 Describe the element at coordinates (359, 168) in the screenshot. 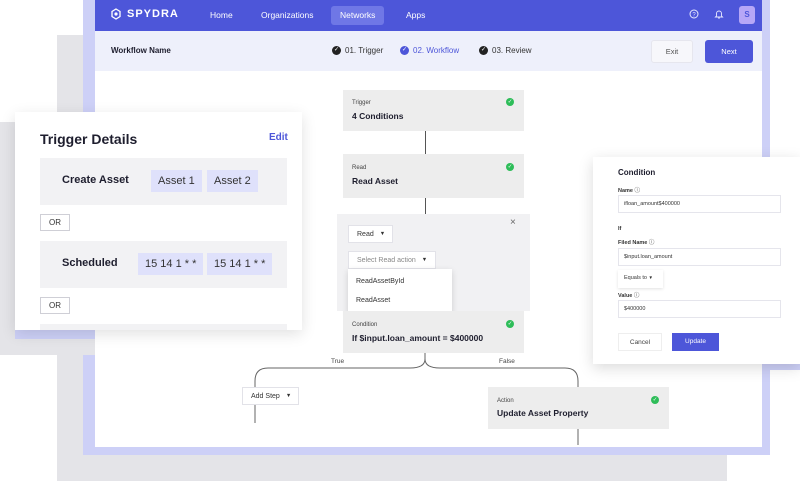

I see `node-label: Read` at that location.